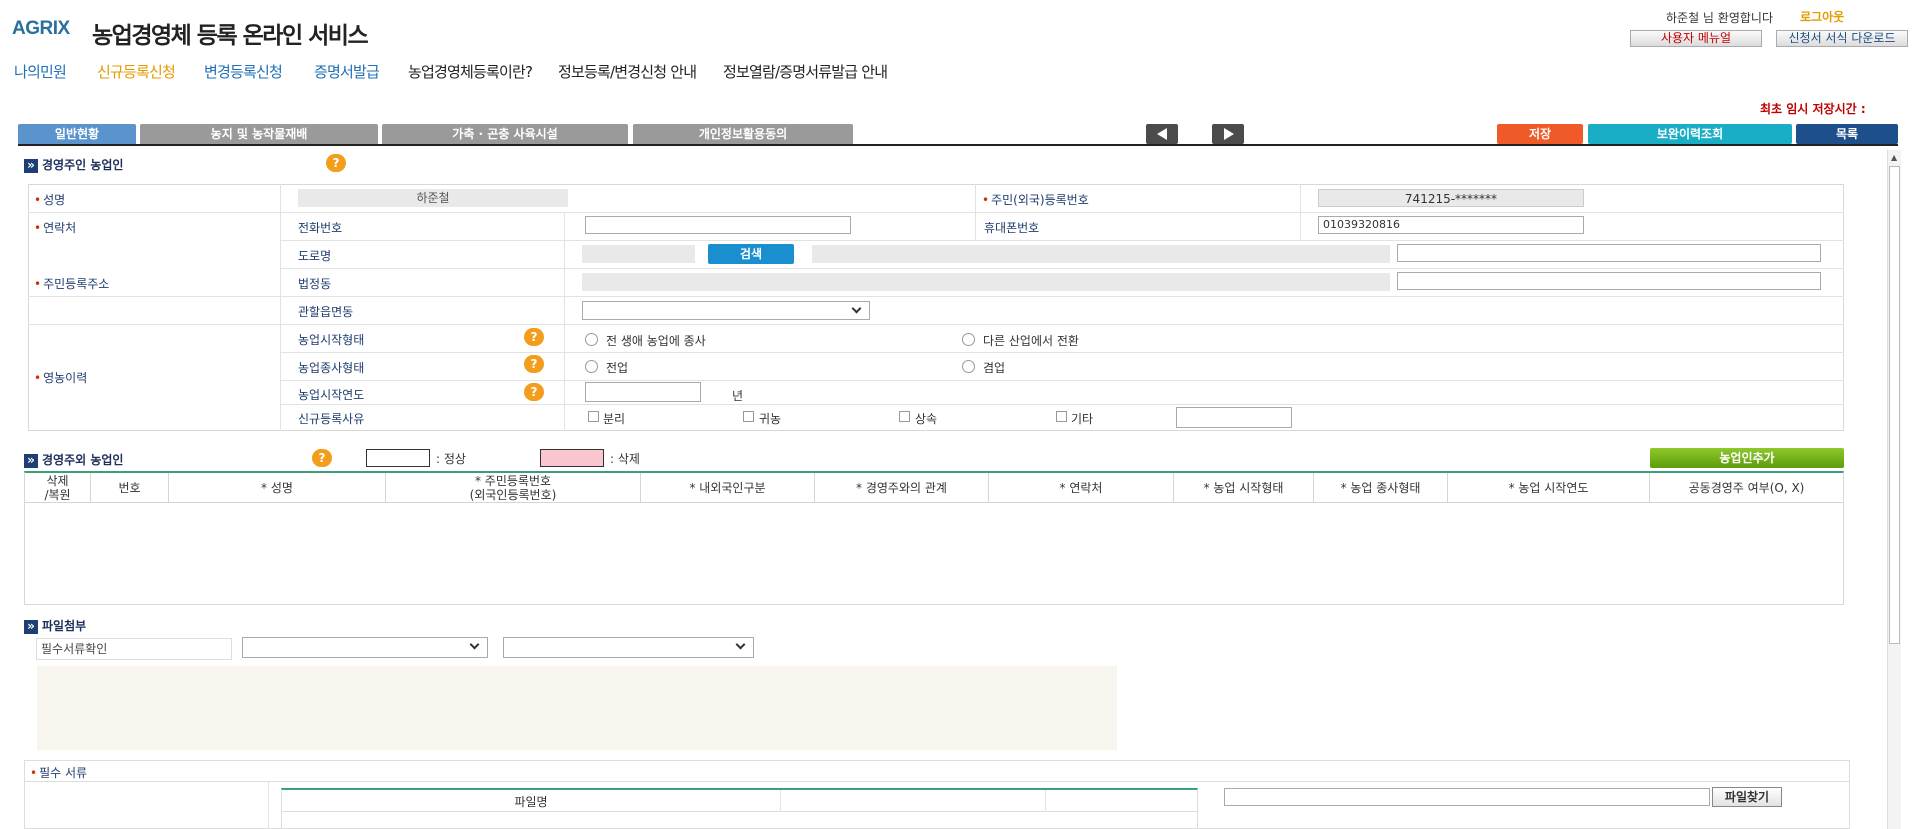 Image resolution: width=1913 pixels, height=829 pixels. What do you see at coordinates (643, 392) in the screenshot?
I see `start-year-input` at bounding box center [643, 392].